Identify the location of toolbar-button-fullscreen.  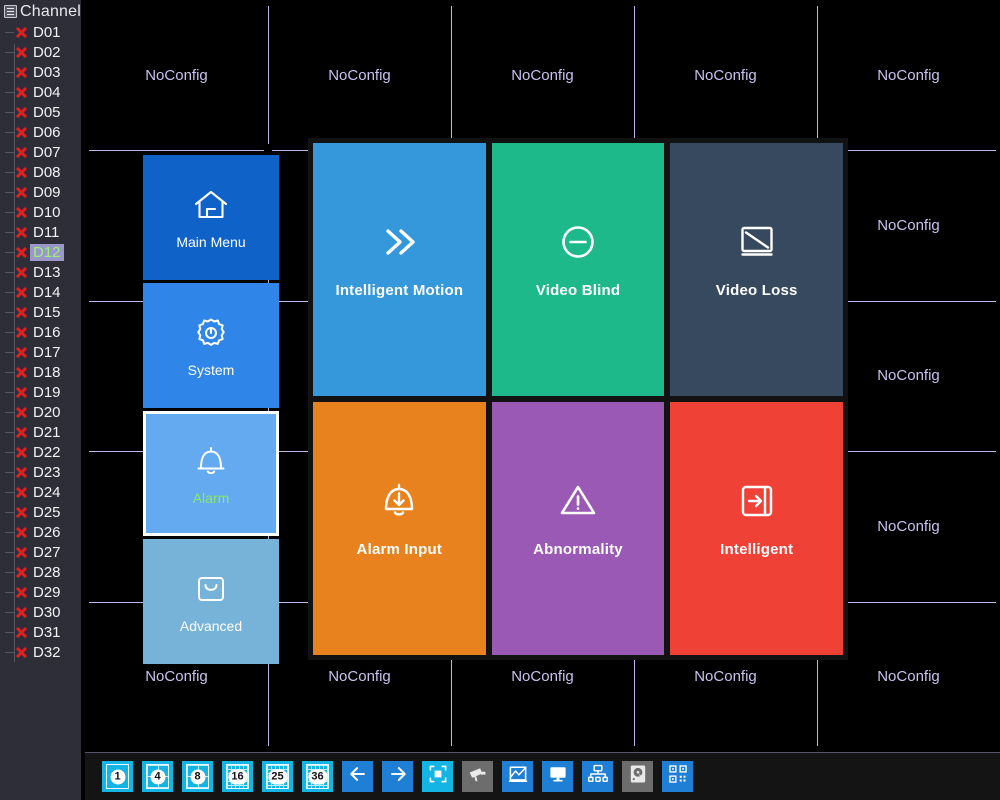
(437, 776).